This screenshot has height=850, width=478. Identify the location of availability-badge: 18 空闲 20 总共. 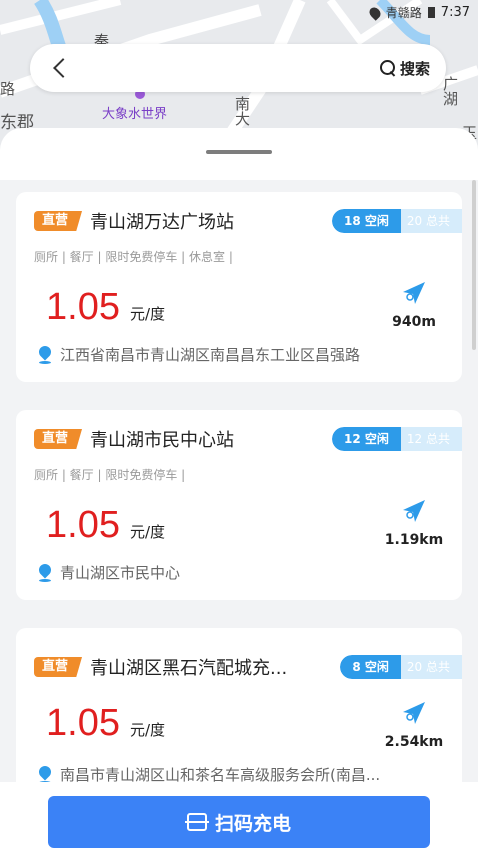
(397, 221).